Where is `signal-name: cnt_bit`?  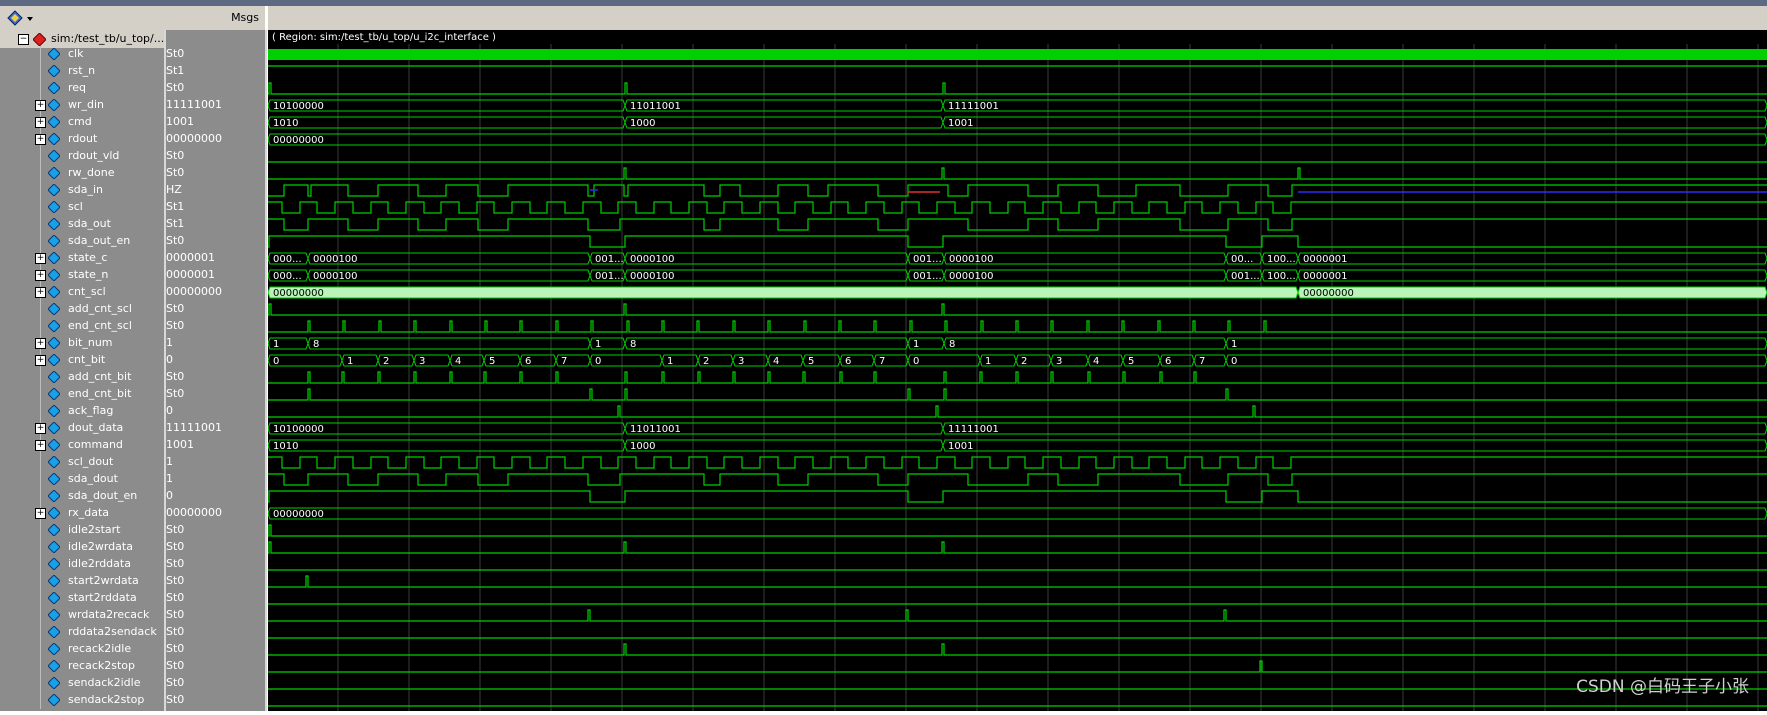
signal-name: cnt_bit is located at coordinates (87, 359).